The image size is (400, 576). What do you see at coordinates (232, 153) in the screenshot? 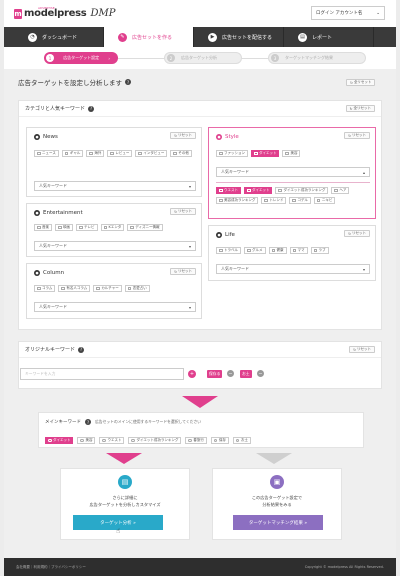
I see `chip-fashion: ファッション` at bounding box center [232, 153].